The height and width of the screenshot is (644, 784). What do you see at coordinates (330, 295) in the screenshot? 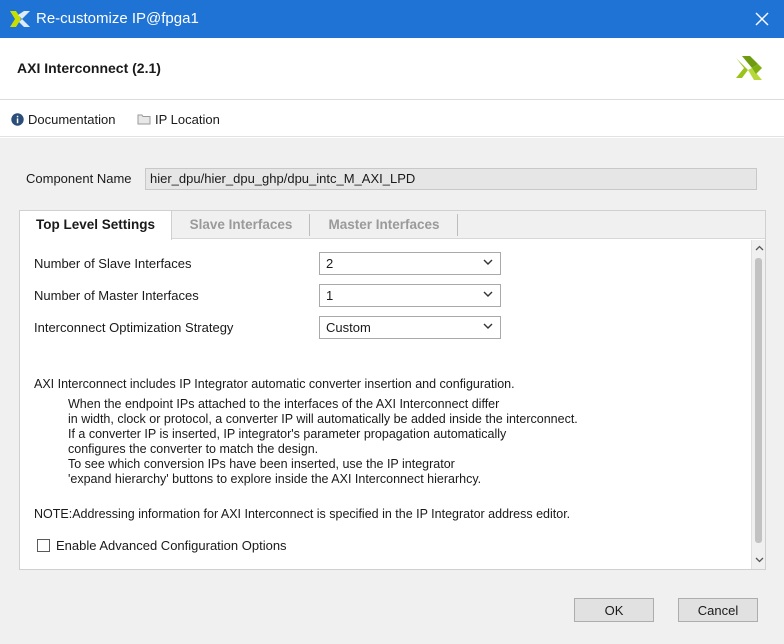
I see `master-interfaces-value: 1` at bounding box center [330, 295].